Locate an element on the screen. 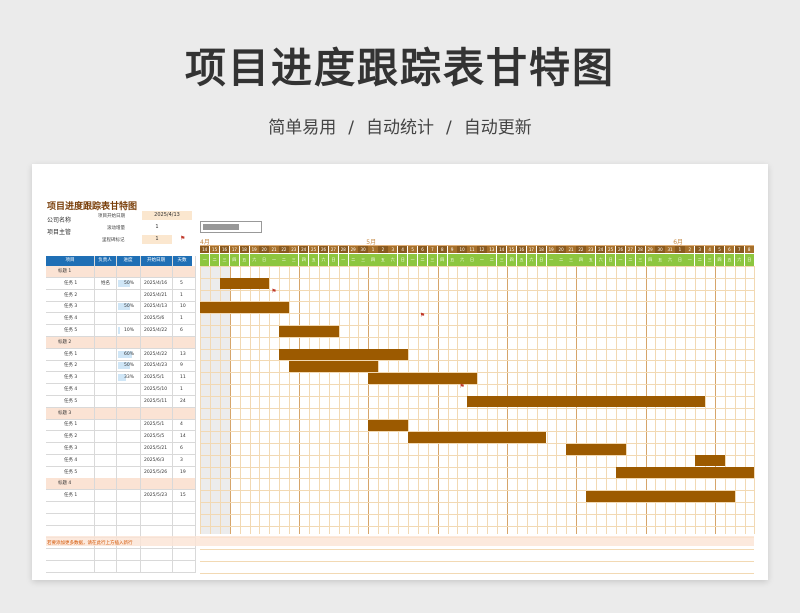 This screenshot has width=800, height=613. sheet-title: 项目进度跟踪表甘特图 is located at coordinates (92, 207).